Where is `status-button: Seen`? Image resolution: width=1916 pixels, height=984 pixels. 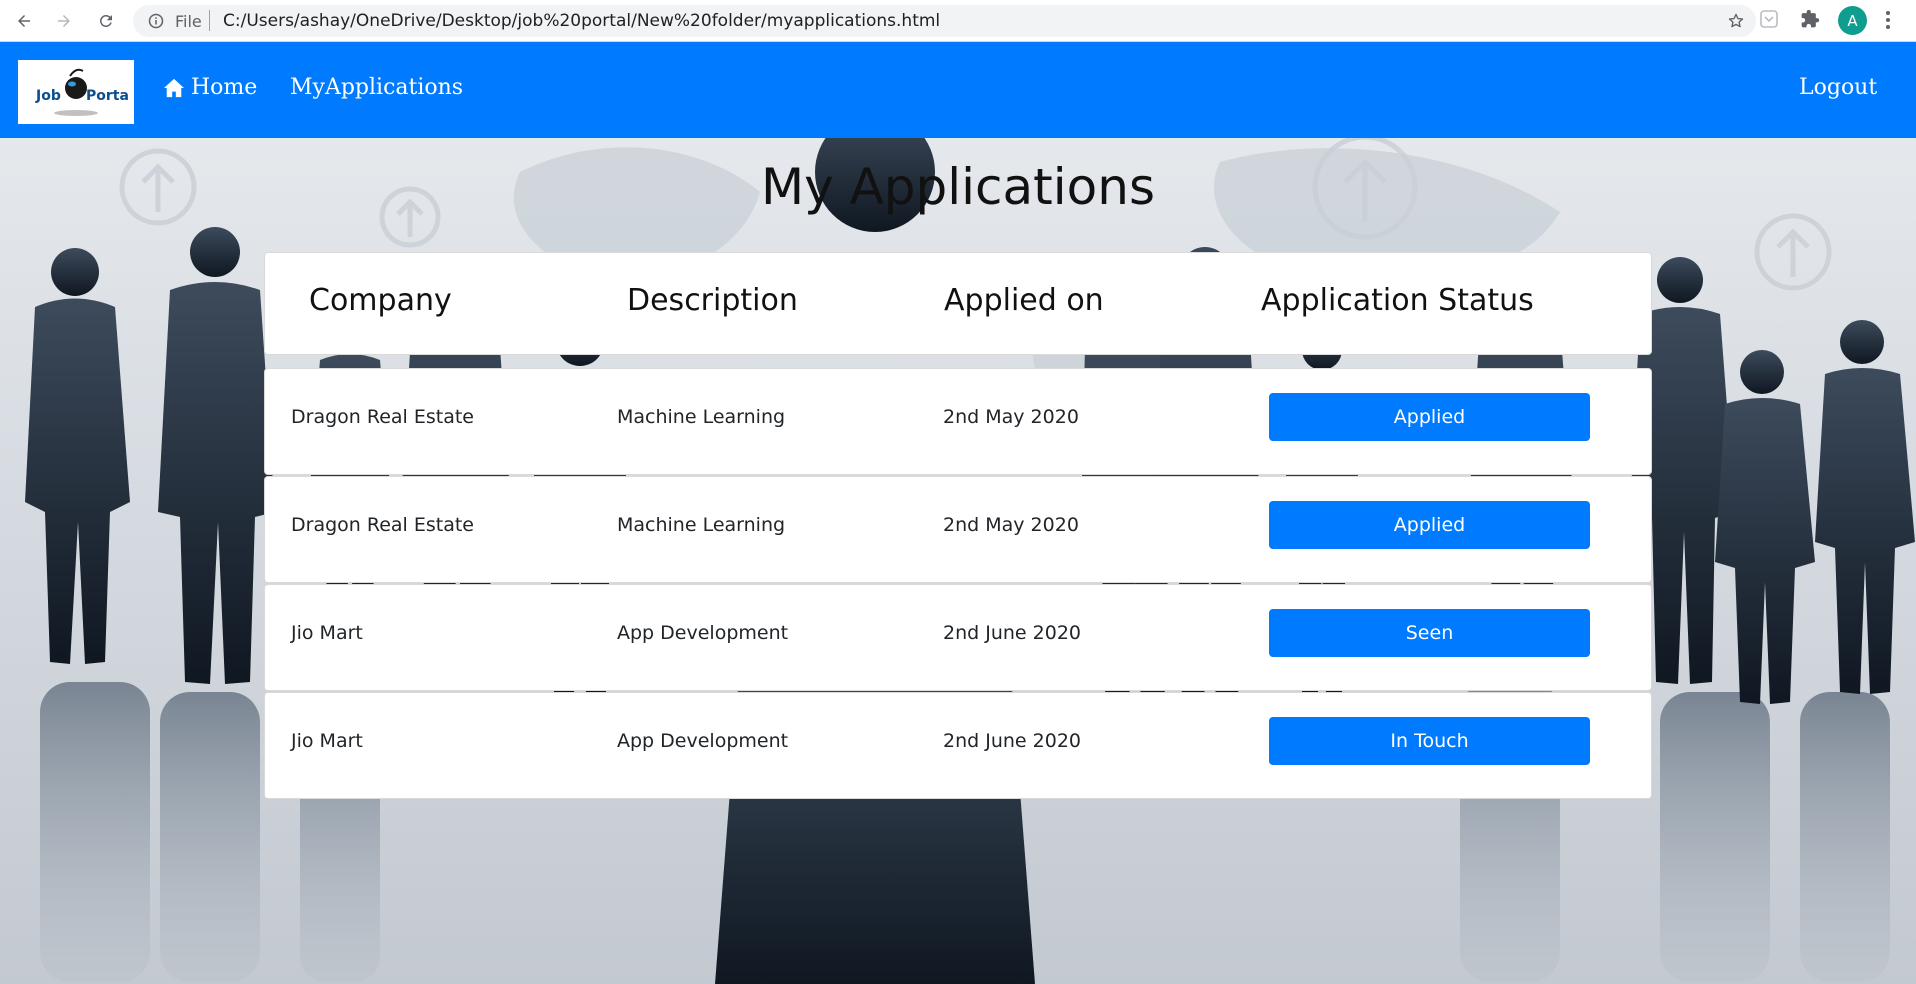 status-button: Seen is located at coordinates (1429, 633).